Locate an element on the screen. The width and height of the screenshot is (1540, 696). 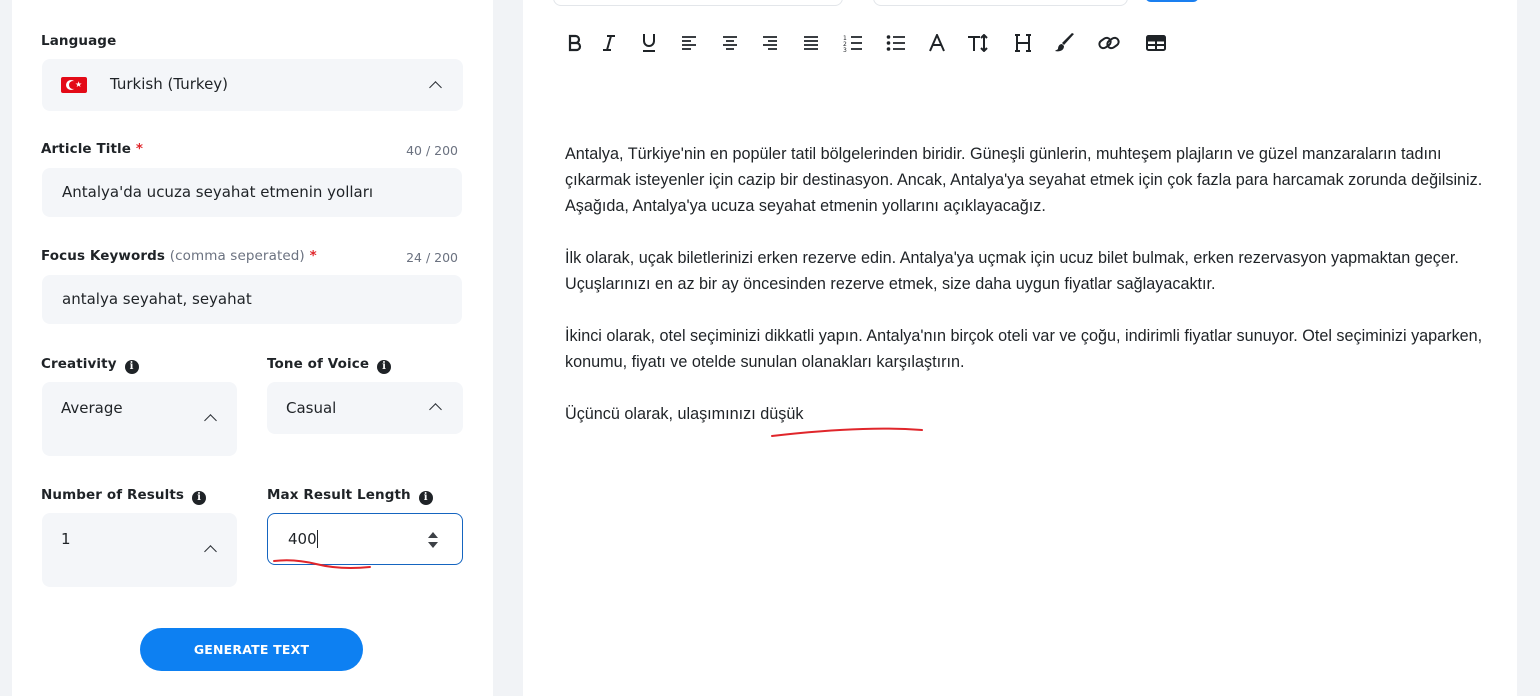
language-select: ★ Turkish (Turkey) is located at coordinates (252, 85).